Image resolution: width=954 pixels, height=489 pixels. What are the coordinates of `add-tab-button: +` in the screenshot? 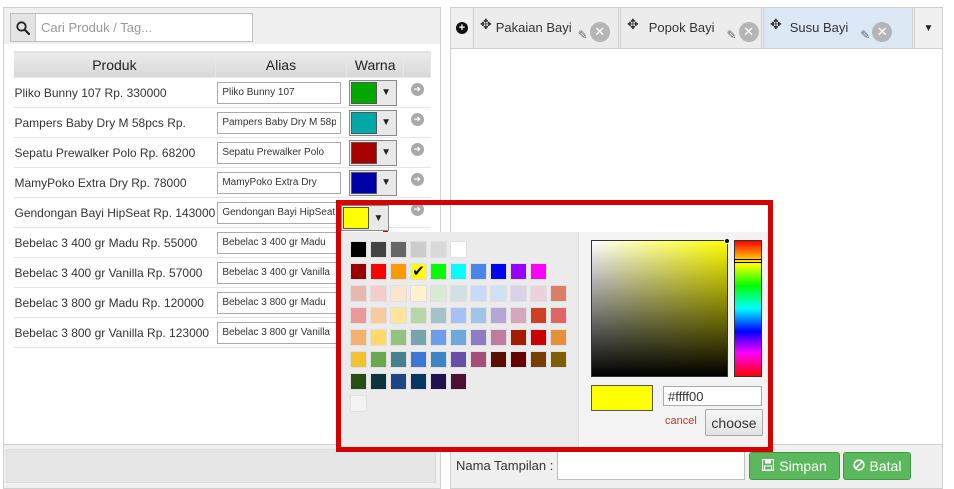 It's located at (462, 28).